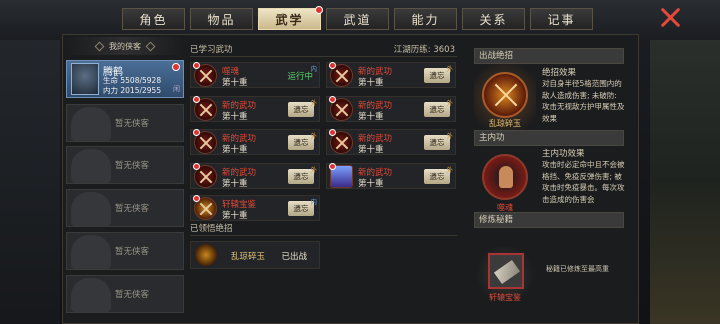 The height and width of the screenshot is (324, 720). I want to click on tab-relations: 关系, so click(493, 19).